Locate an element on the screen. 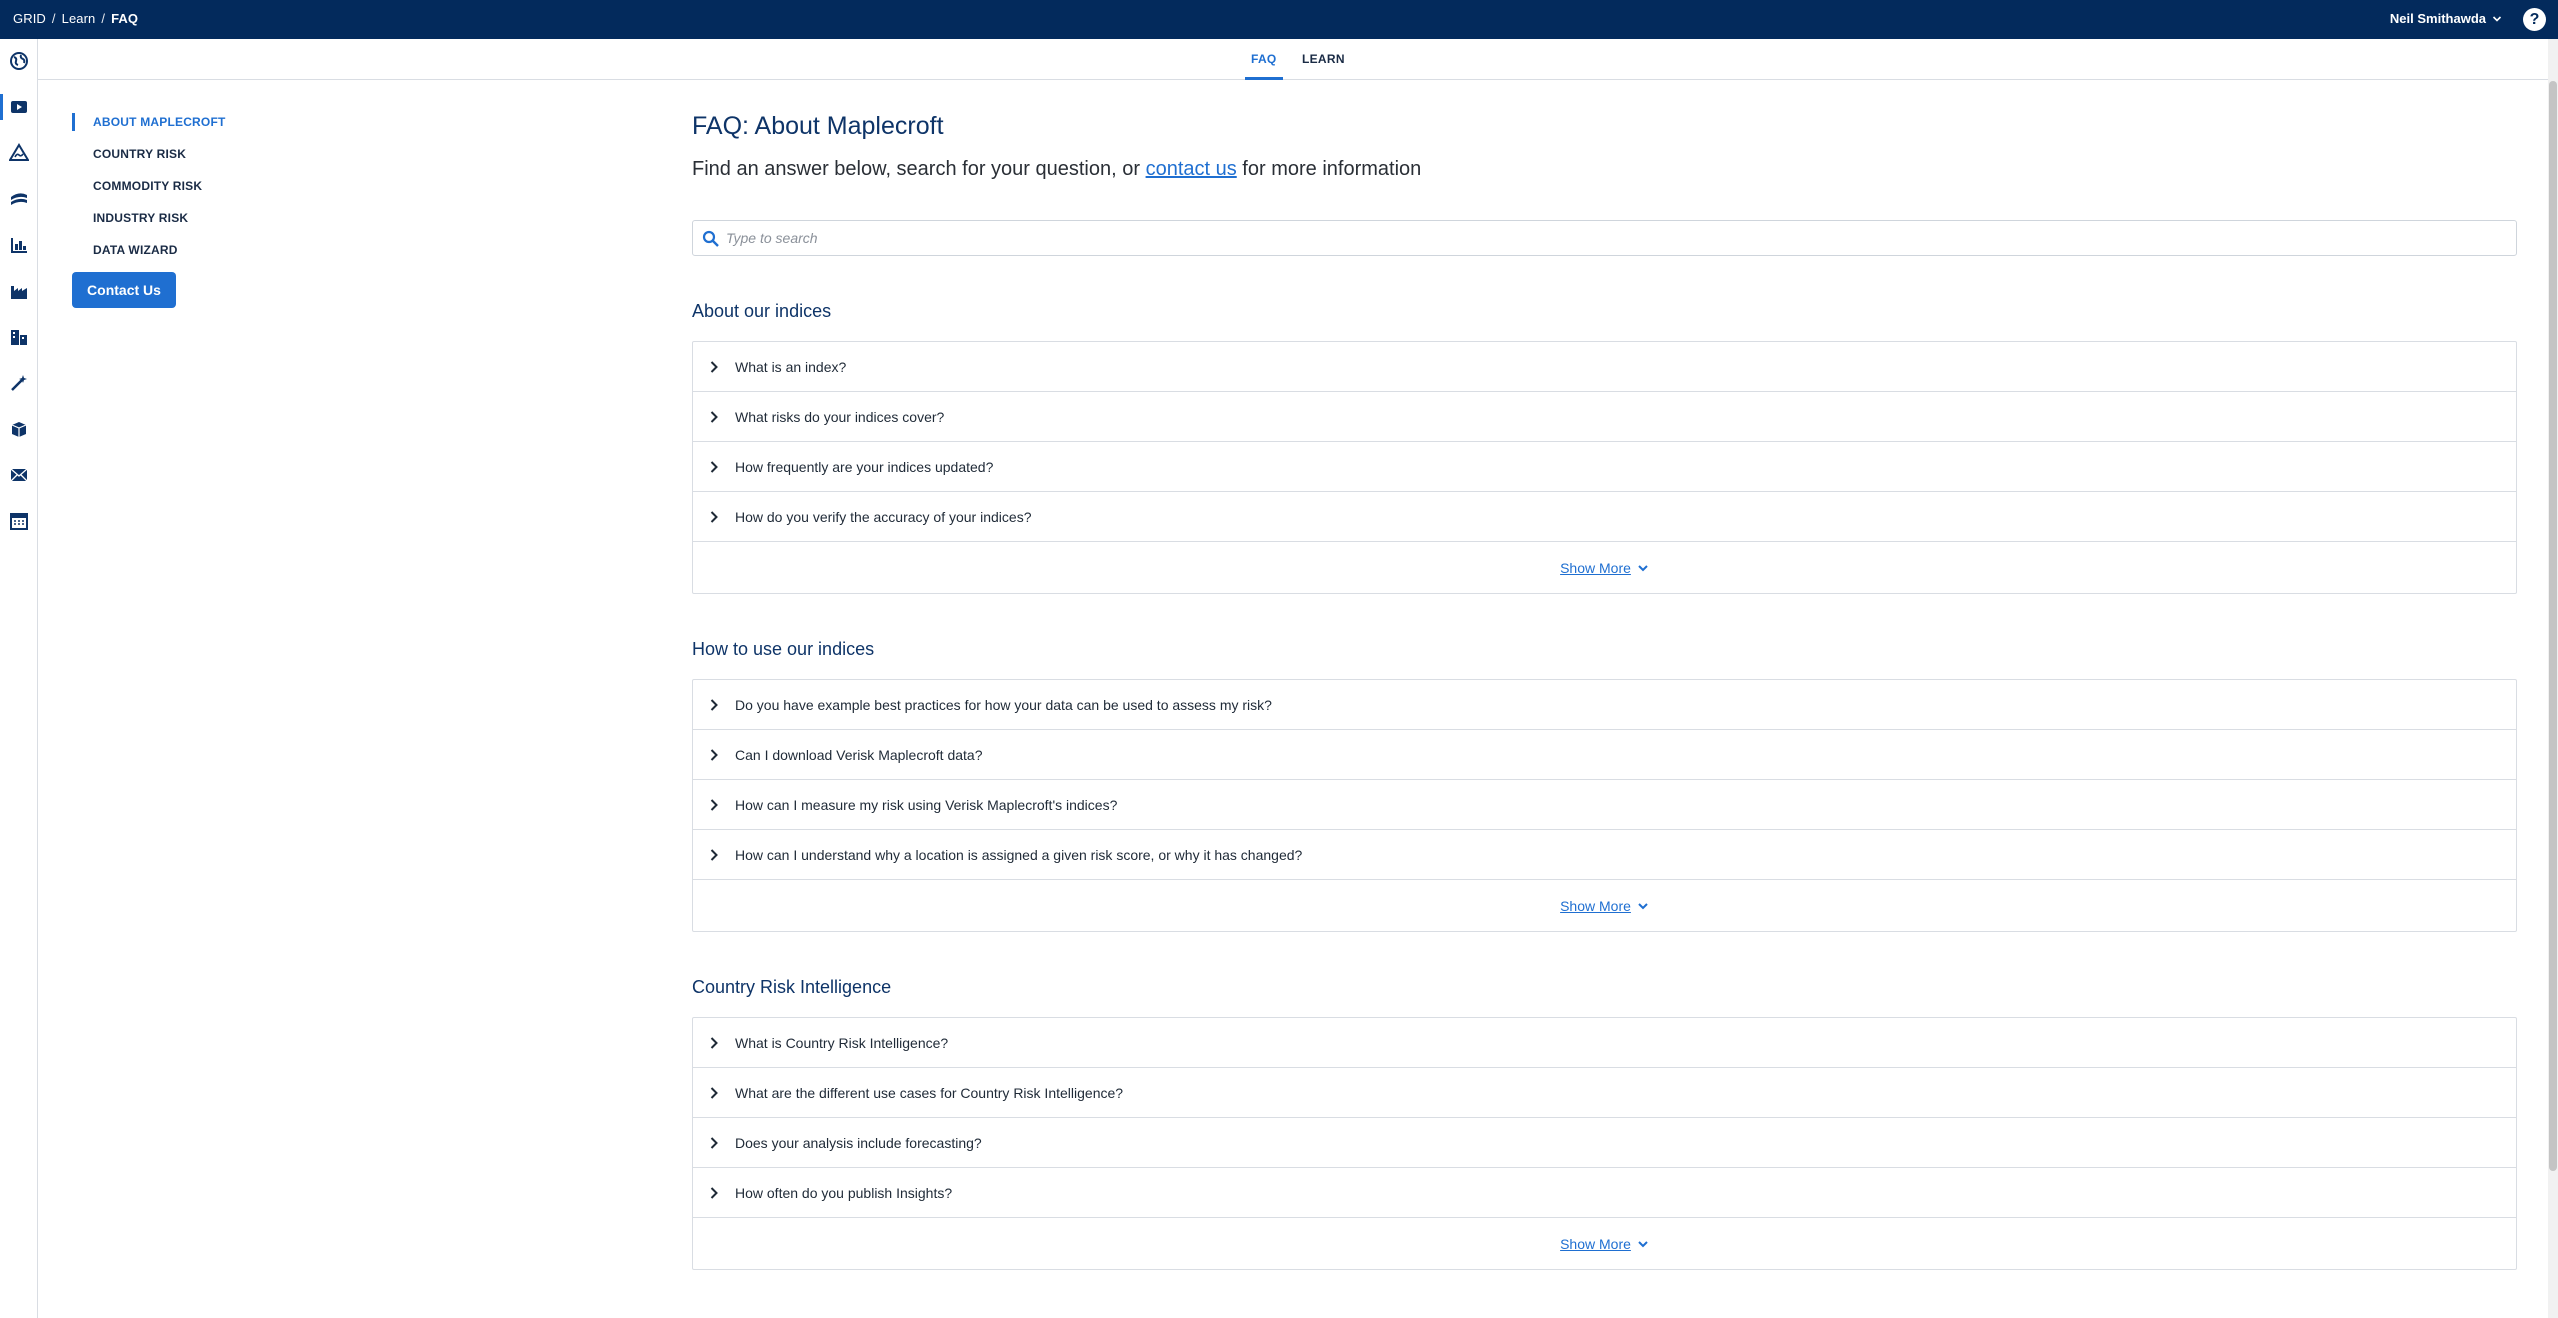  tab-learn: LEARN is located at coordinates (1323, 59).